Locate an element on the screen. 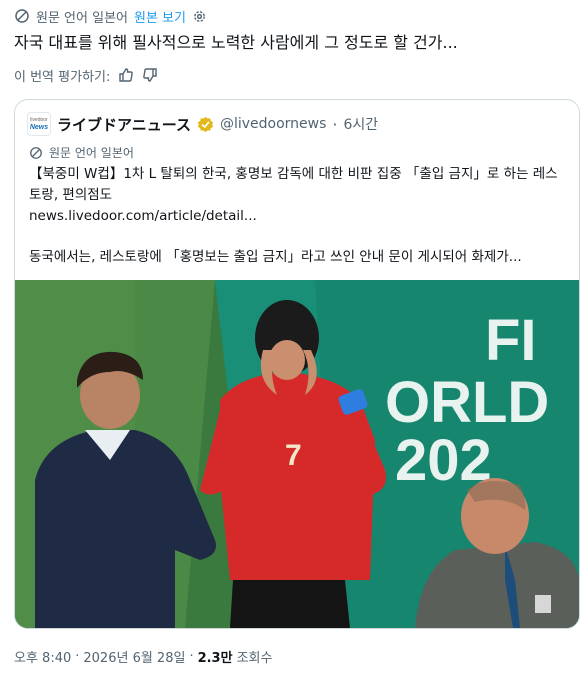  rate-translation-row: 이 번역 평가하기: is located at coordinates (86, 75).